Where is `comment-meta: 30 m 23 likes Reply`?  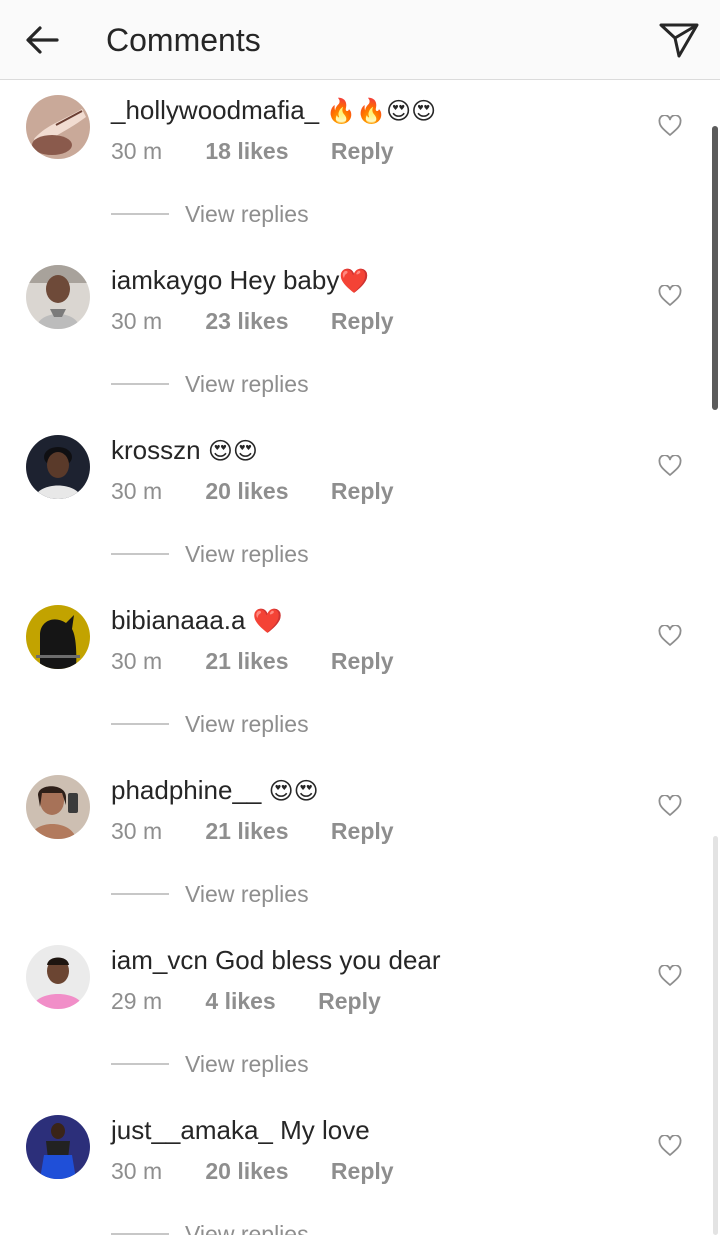 comment-meta: 30 m 23 likes Reply is located at coordinates (252, 321).